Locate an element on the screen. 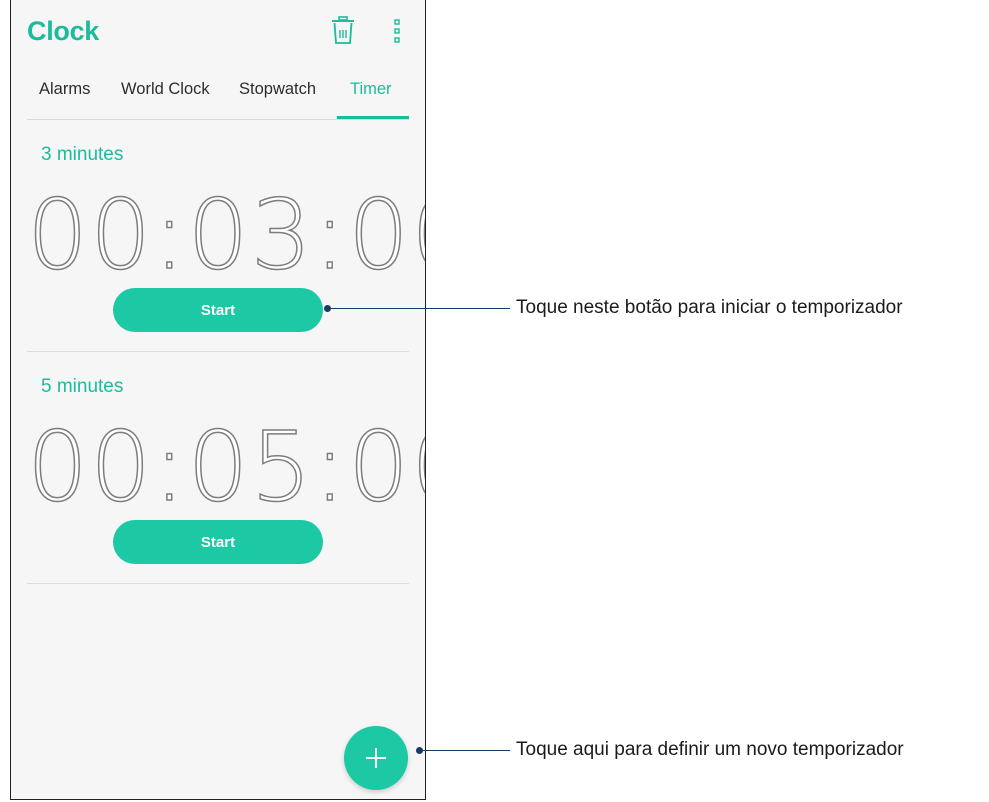 This screenshot has width=989, height=802. timer-label: 3 minutes is located at coordinates (82, 155).